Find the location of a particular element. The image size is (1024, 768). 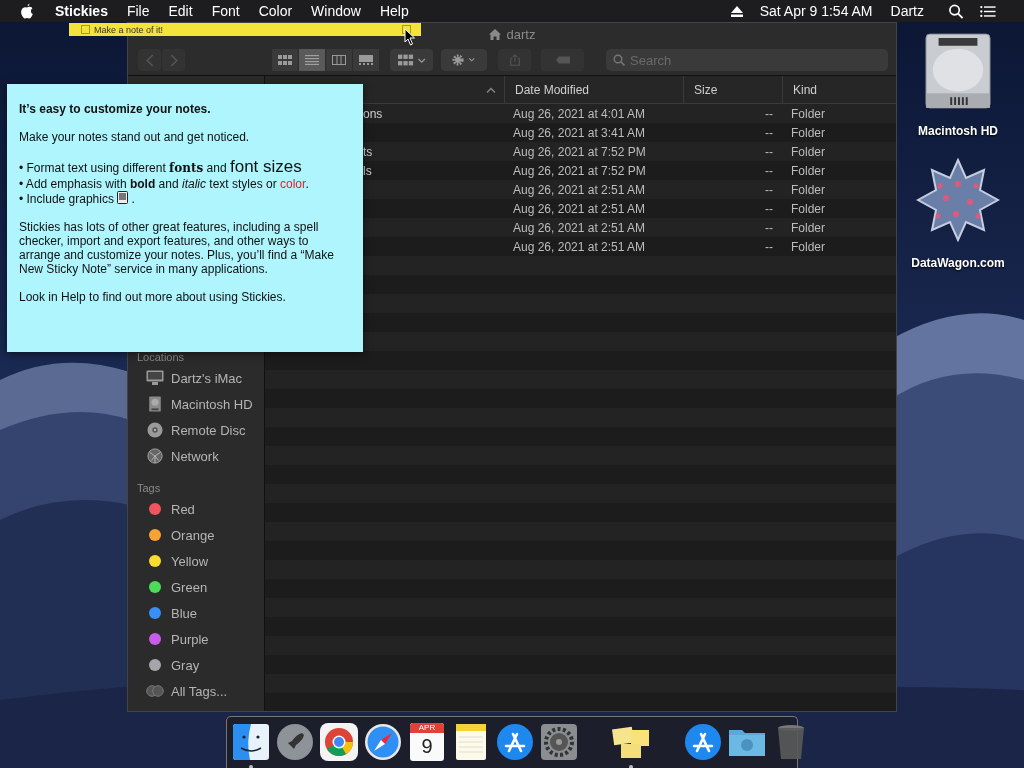

menu-item: File is located at coordinates (138, 11).